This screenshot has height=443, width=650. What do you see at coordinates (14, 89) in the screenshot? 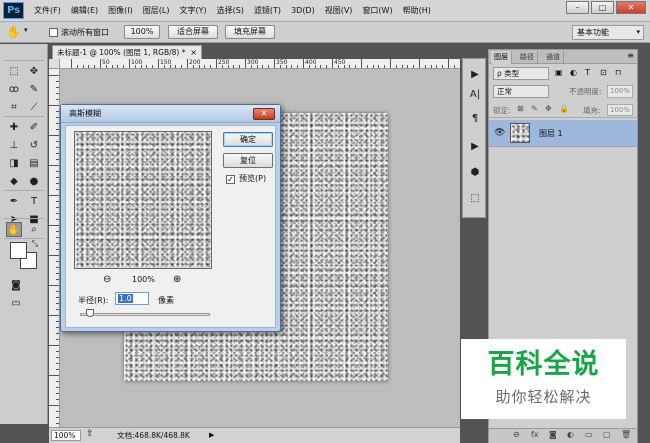
I see `lasso-icon: ꝏ` at bounding box center [14, 89].